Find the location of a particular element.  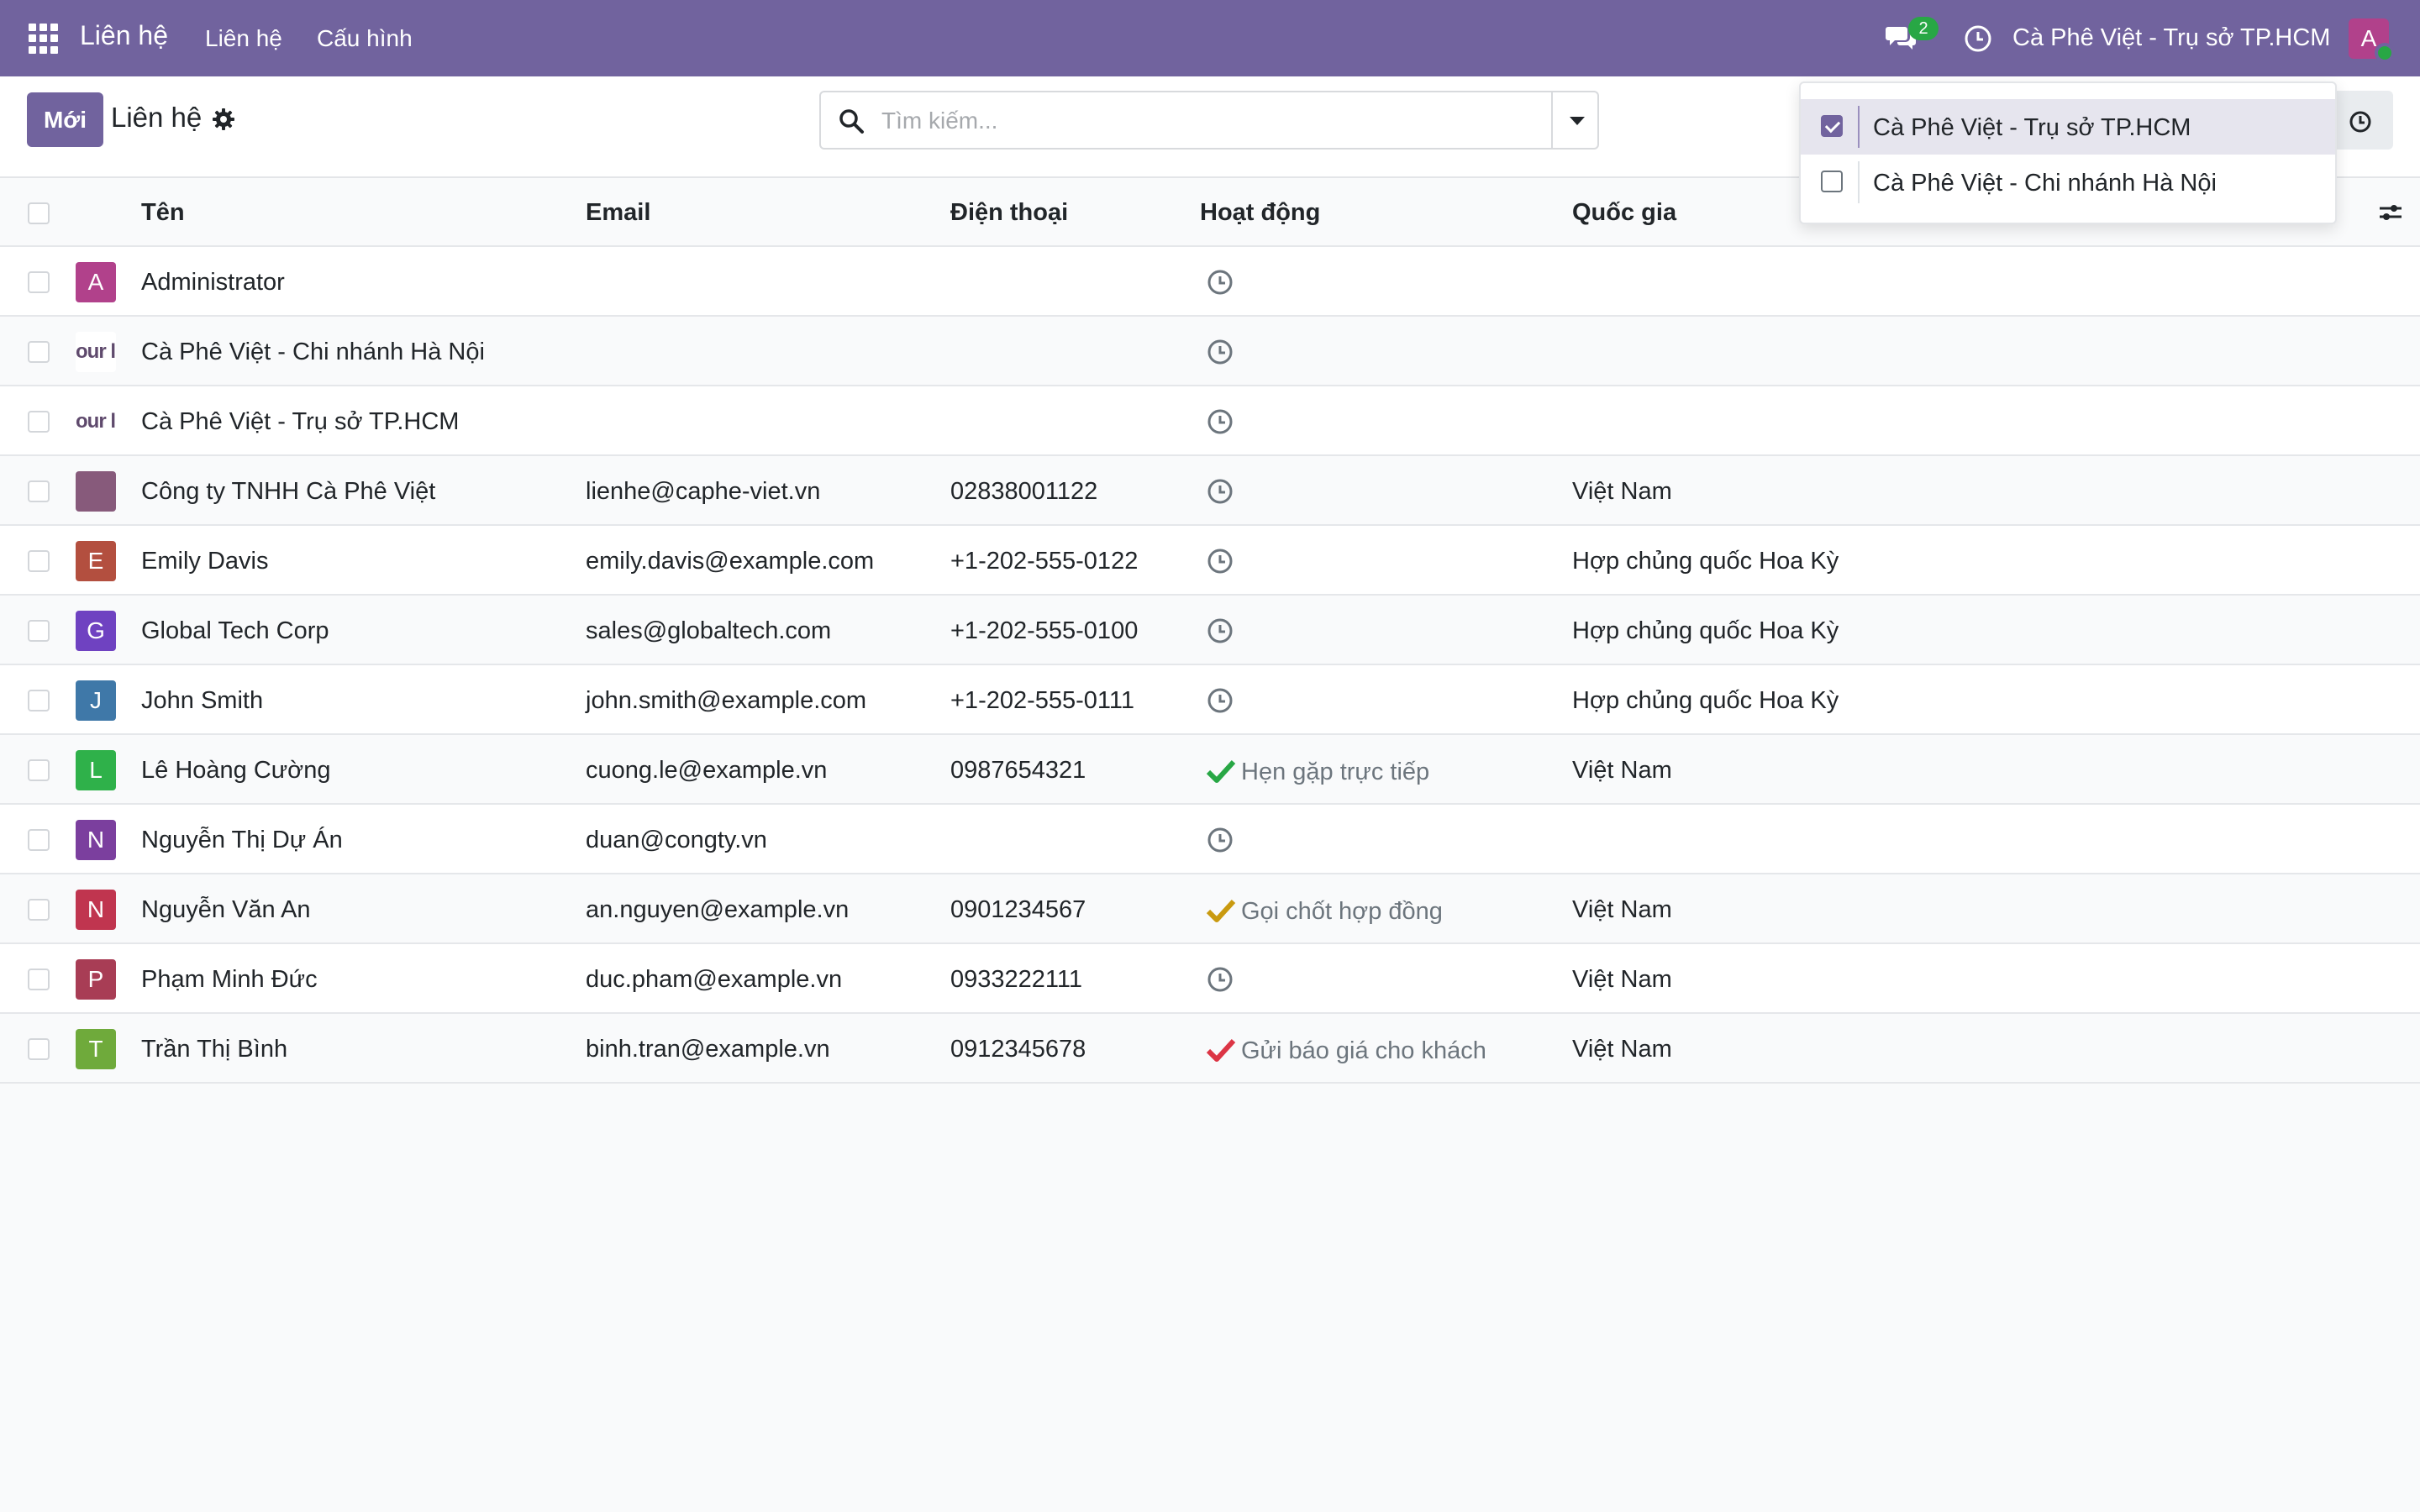

avatar: J is located at coordinates (96, 700).